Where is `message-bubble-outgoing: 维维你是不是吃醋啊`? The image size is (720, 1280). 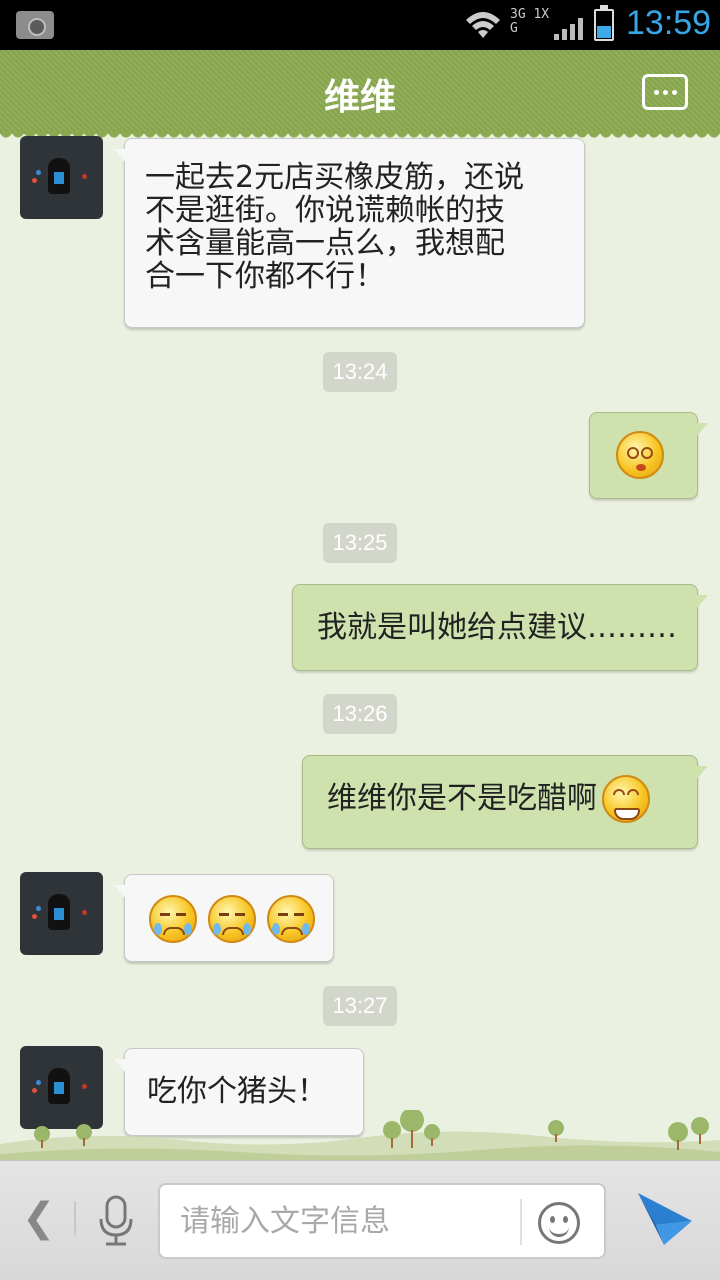
message-bubble-outgoing: 维维你是不是吃醋啊 is located at coordinates (505, 802).